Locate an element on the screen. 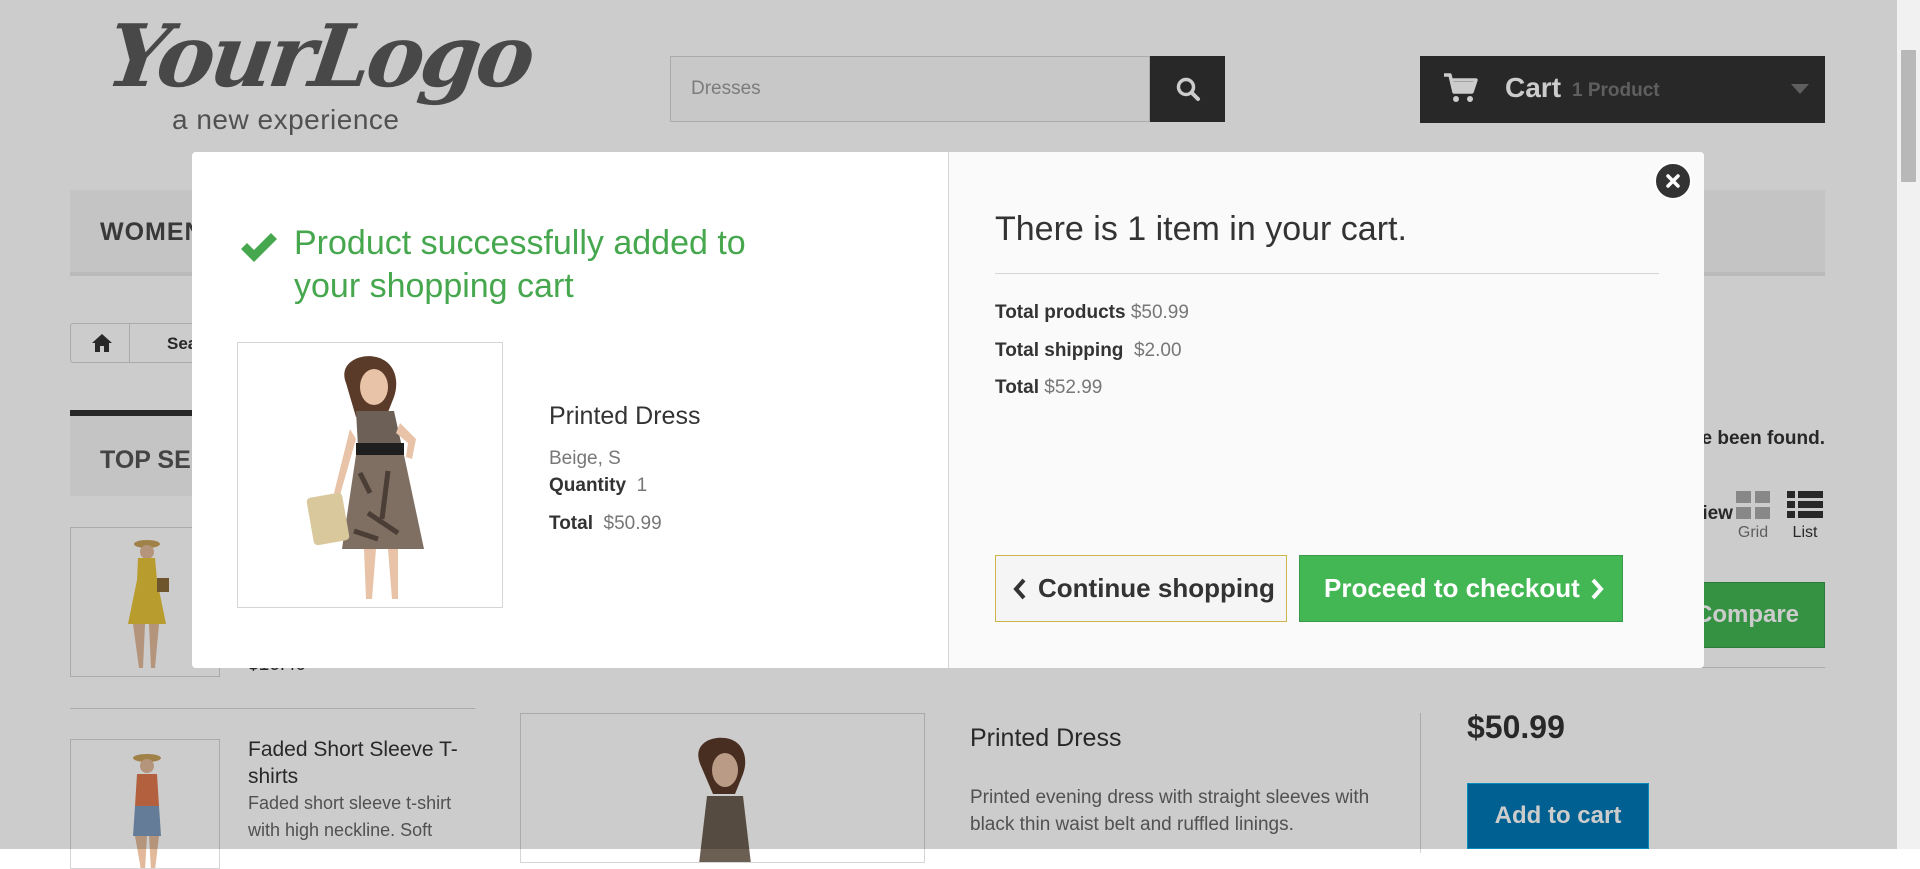 The image size is (1920, 869). close-icon is located at coordinates (1673, 181).